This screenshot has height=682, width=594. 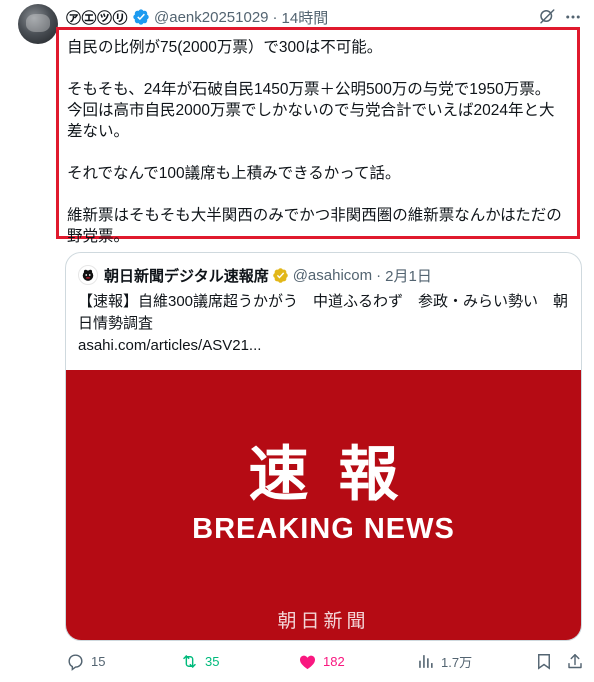 I want to click on quote-header: 朝日新聞デジタル速報席 @asahicom · 2月1日, so click(x=255, y=275).